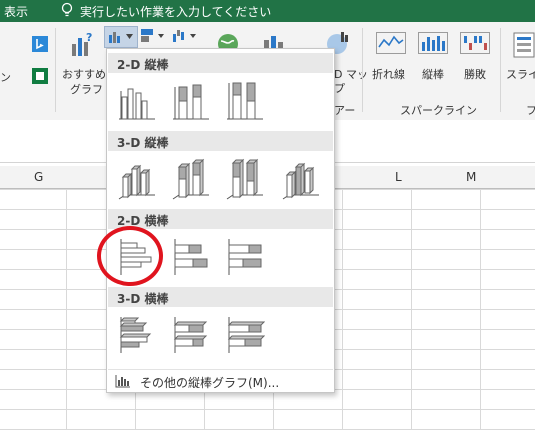 This screenshot has width=535, height=430. Describe the element at coordinates (86, 89) in the screenshot. I see `recommended-charts-label-2: グラフ` at that location.